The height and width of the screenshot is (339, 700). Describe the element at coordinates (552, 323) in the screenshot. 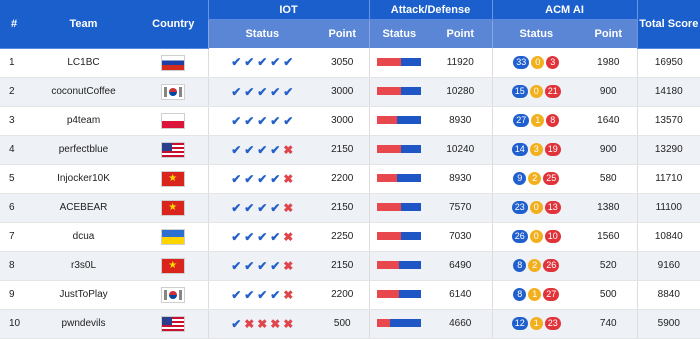

I see `acm-fail-badge: 23` at that location.